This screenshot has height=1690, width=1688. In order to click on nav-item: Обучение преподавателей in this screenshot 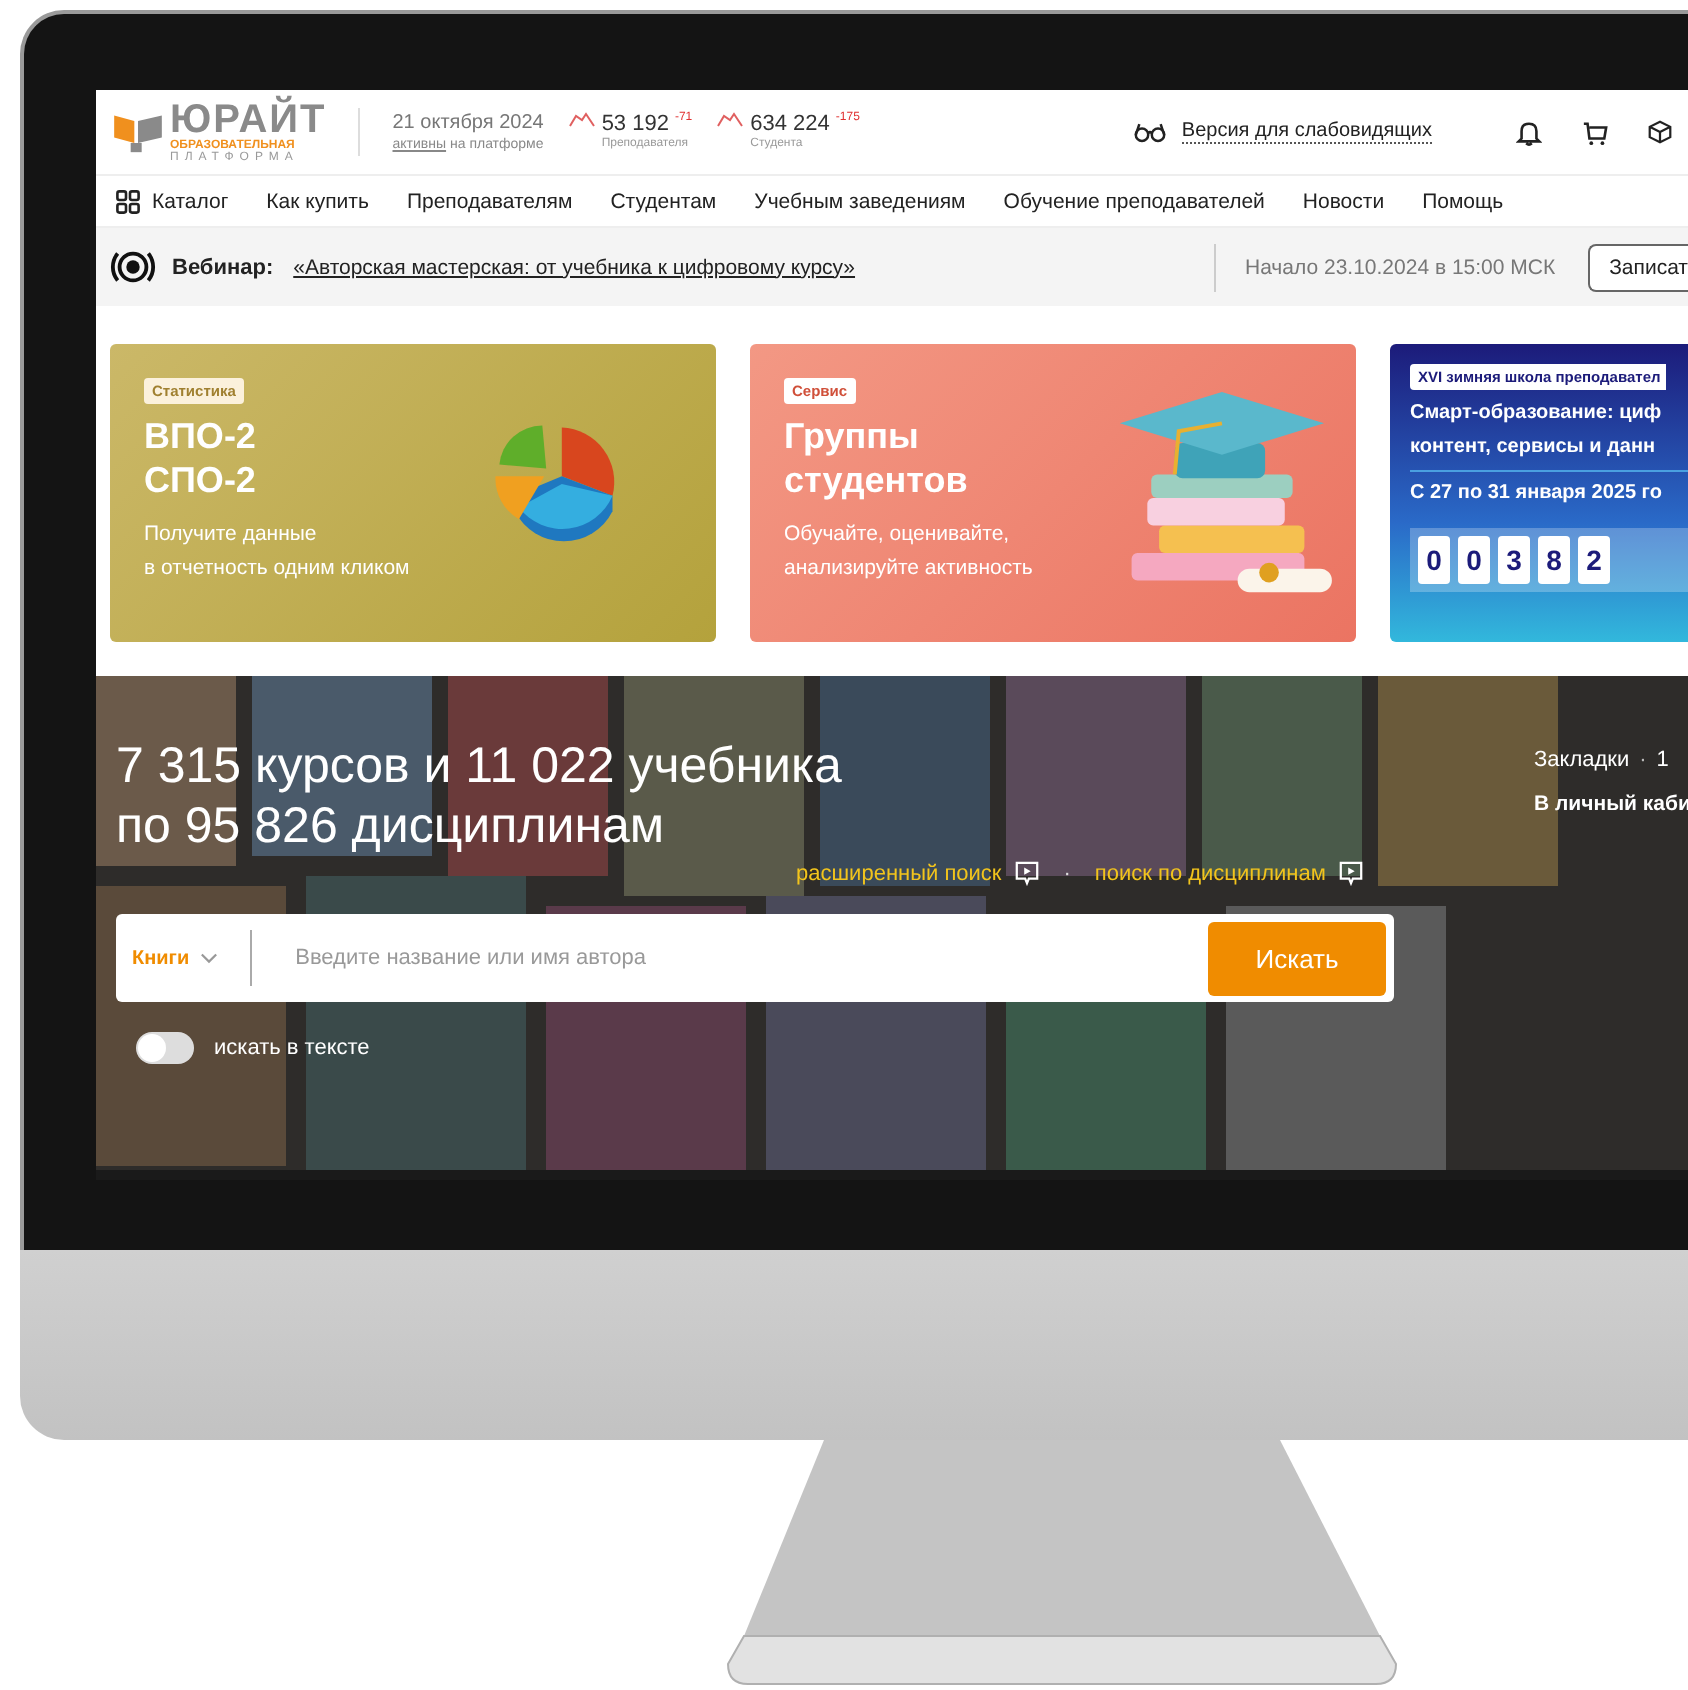, I will do `click(1134, 201)`.